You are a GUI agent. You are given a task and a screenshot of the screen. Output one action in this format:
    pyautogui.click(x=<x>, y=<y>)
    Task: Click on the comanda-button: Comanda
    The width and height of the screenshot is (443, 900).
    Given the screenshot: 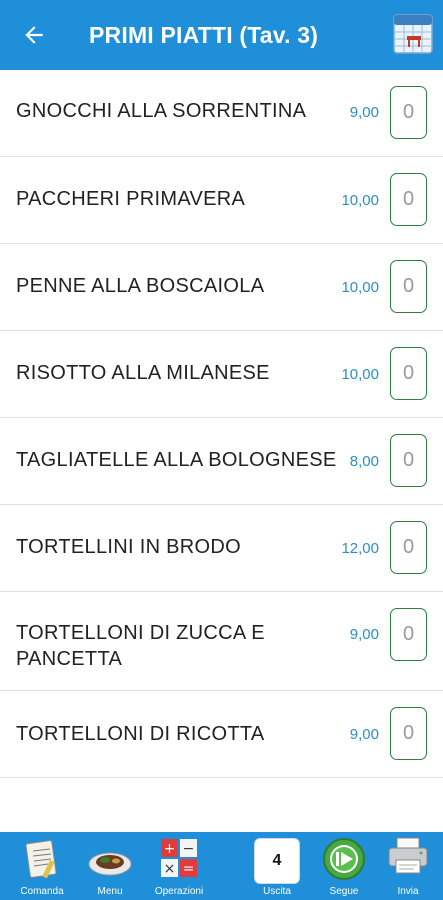 What is the action you would take?
    pyautogui.click(x=42, y=866)
    